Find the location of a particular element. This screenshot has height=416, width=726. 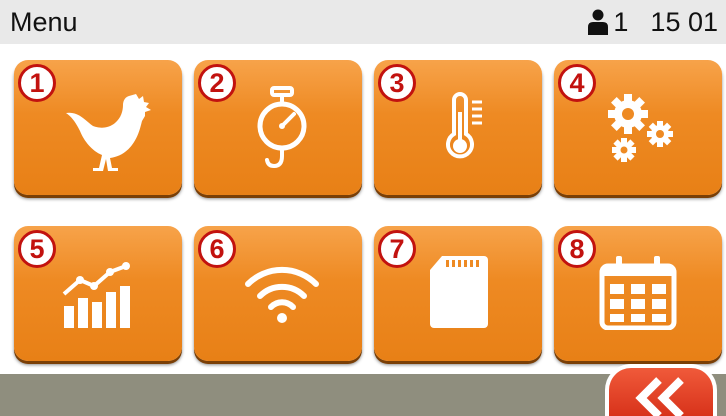

tile-number-badge: 2 is located at coordinates (217, 83).